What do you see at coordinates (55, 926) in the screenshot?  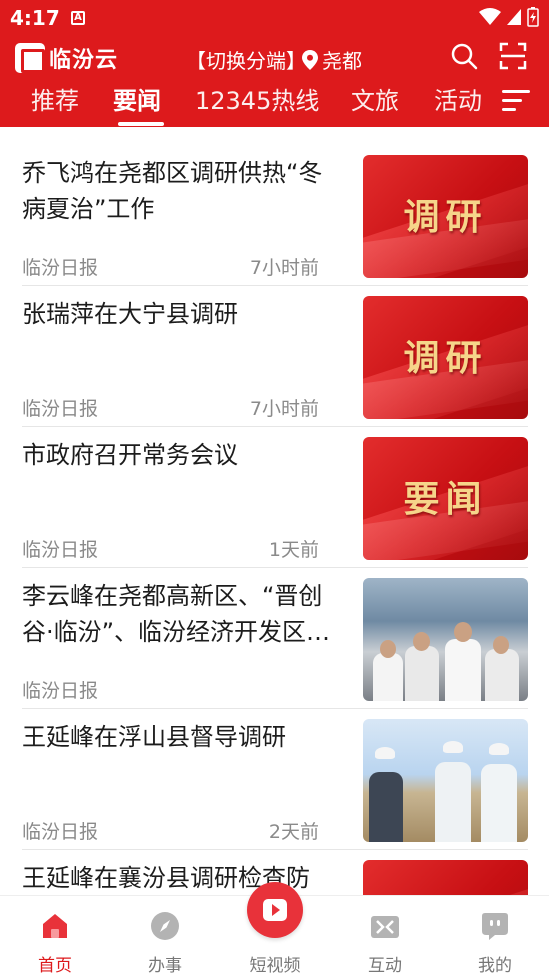 I see `home-icon` at bounding box center [55, 926].